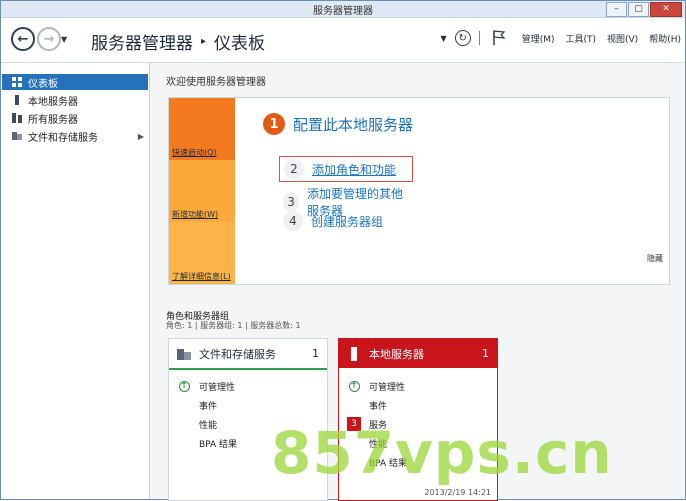 The width and height of the screenshot is (686, 501). I want to click on menu-manage: 管理(M), so click(538, 38).